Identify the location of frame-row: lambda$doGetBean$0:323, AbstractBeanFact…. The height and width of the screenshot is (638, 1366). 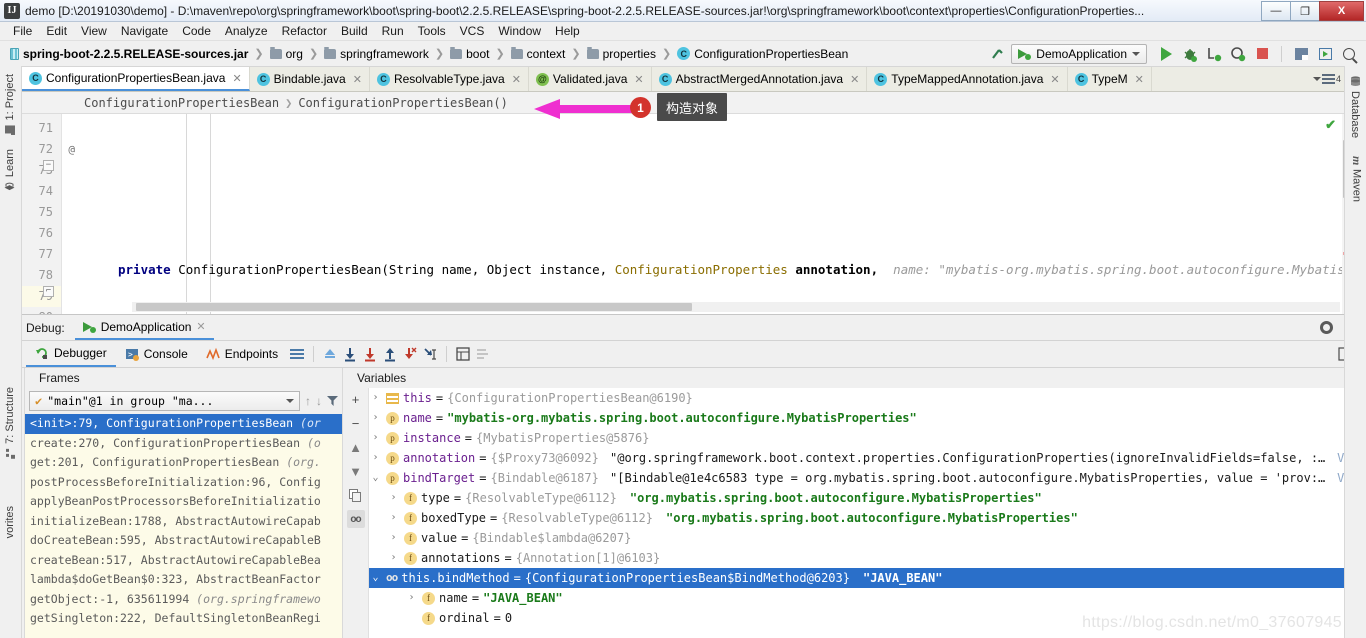
(183, 580).